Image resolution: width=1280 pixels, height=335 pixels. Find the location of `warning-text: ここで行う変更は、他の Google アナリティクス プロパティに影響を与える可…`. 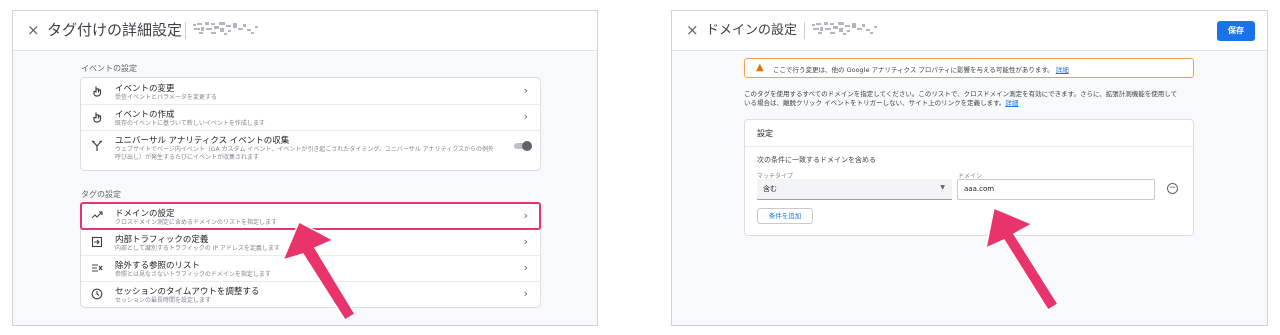

warning-text: ここで行う変更は、他の Google アナリティクス プロパティに影響を与える可… is located at coordinates (921, 70).